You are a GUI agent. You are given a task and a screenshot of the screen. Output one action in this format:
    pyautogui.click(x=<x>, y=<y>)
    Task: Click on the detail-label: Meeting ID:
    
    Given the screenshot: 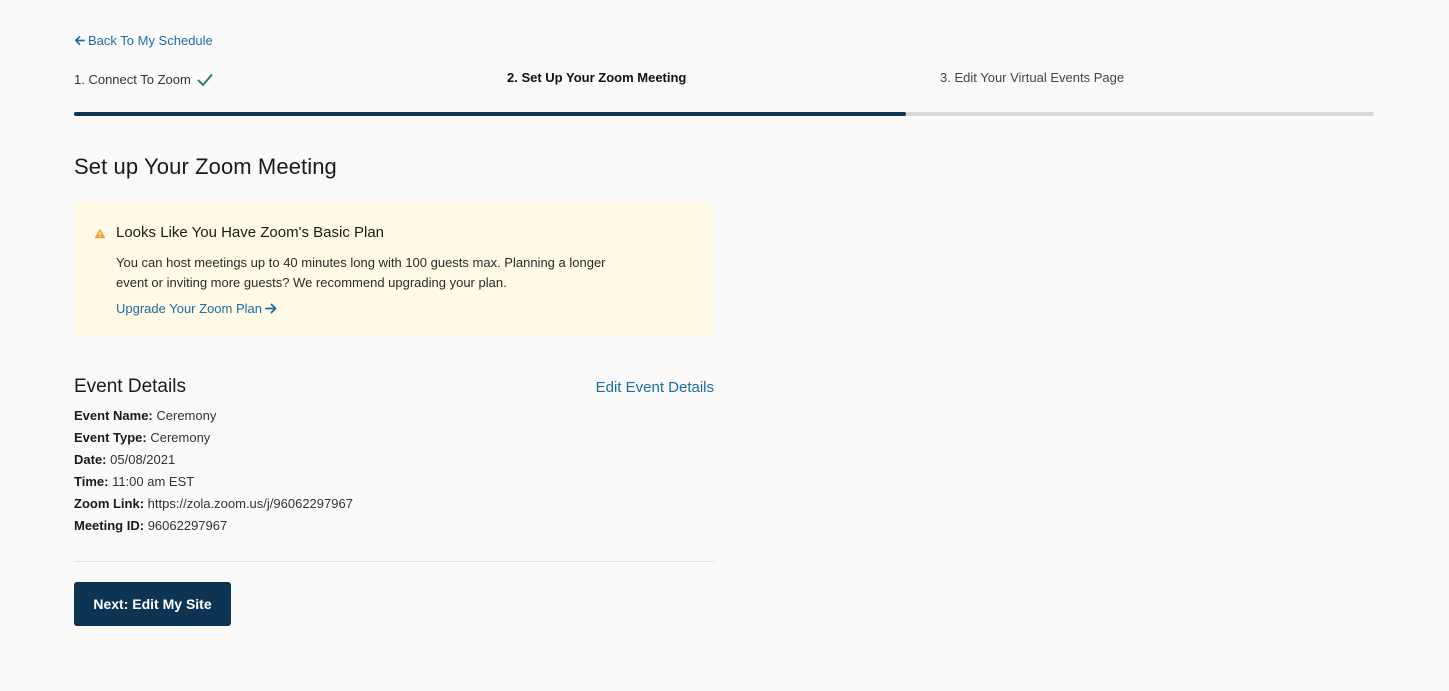 What is the action you would take?
    pyautogui.click(x=109, y=525)
    